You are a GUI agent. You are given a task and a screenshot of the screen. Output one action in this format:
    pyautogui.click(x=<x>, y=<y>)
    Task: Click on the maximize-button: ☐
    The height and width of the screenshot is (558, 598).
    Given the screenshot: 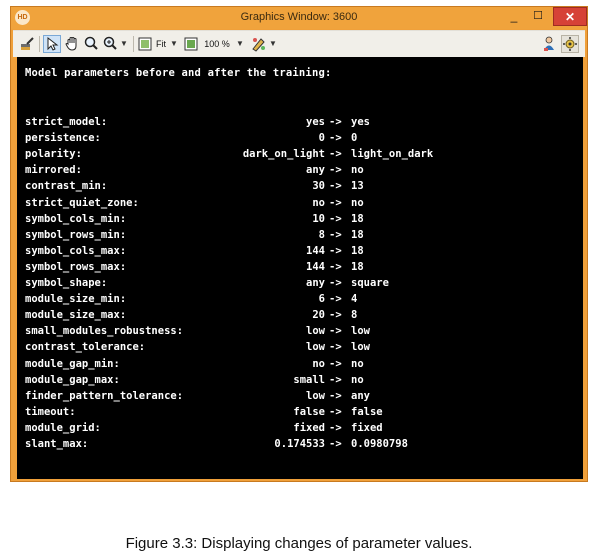 What is the action you would take?
    pyautogui.click(x=538, y=16)
    